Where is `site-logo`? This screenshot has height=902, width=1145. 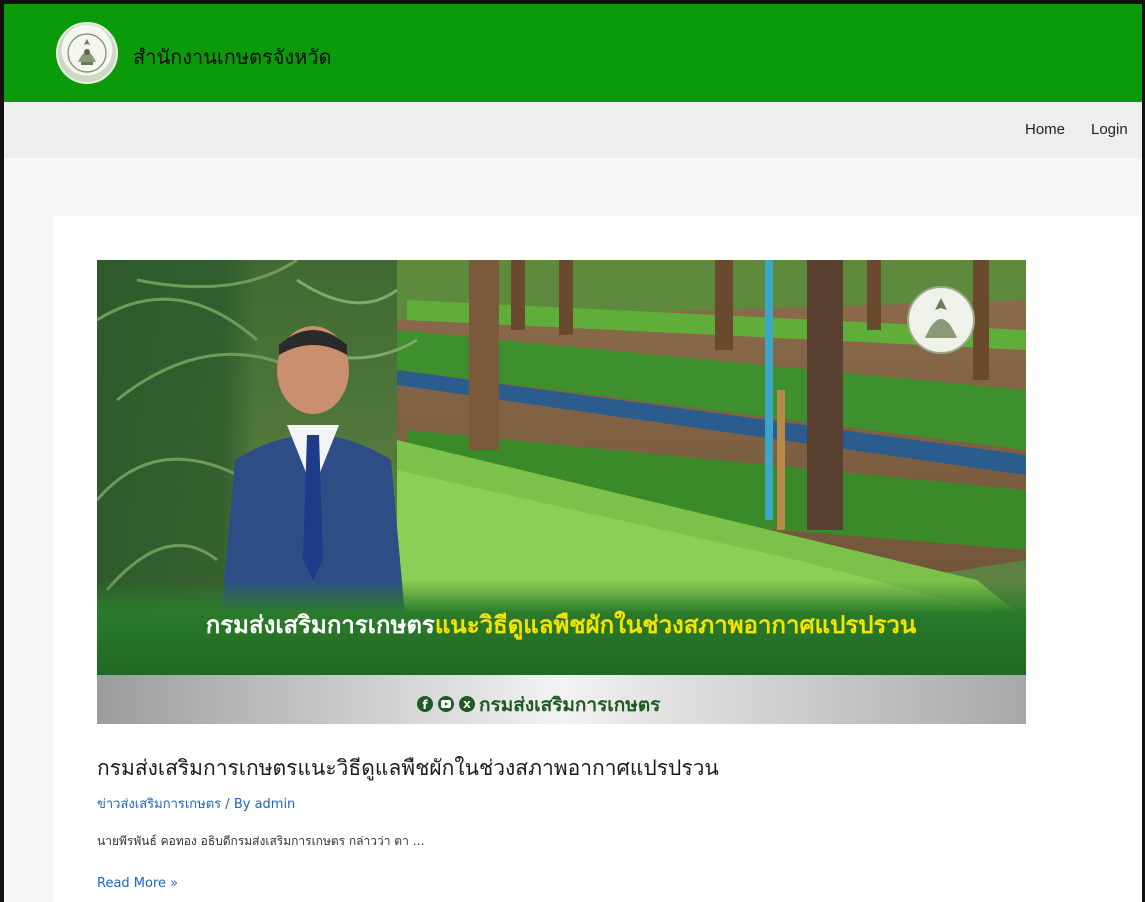 site-logo is located at coordinates (87, 53).